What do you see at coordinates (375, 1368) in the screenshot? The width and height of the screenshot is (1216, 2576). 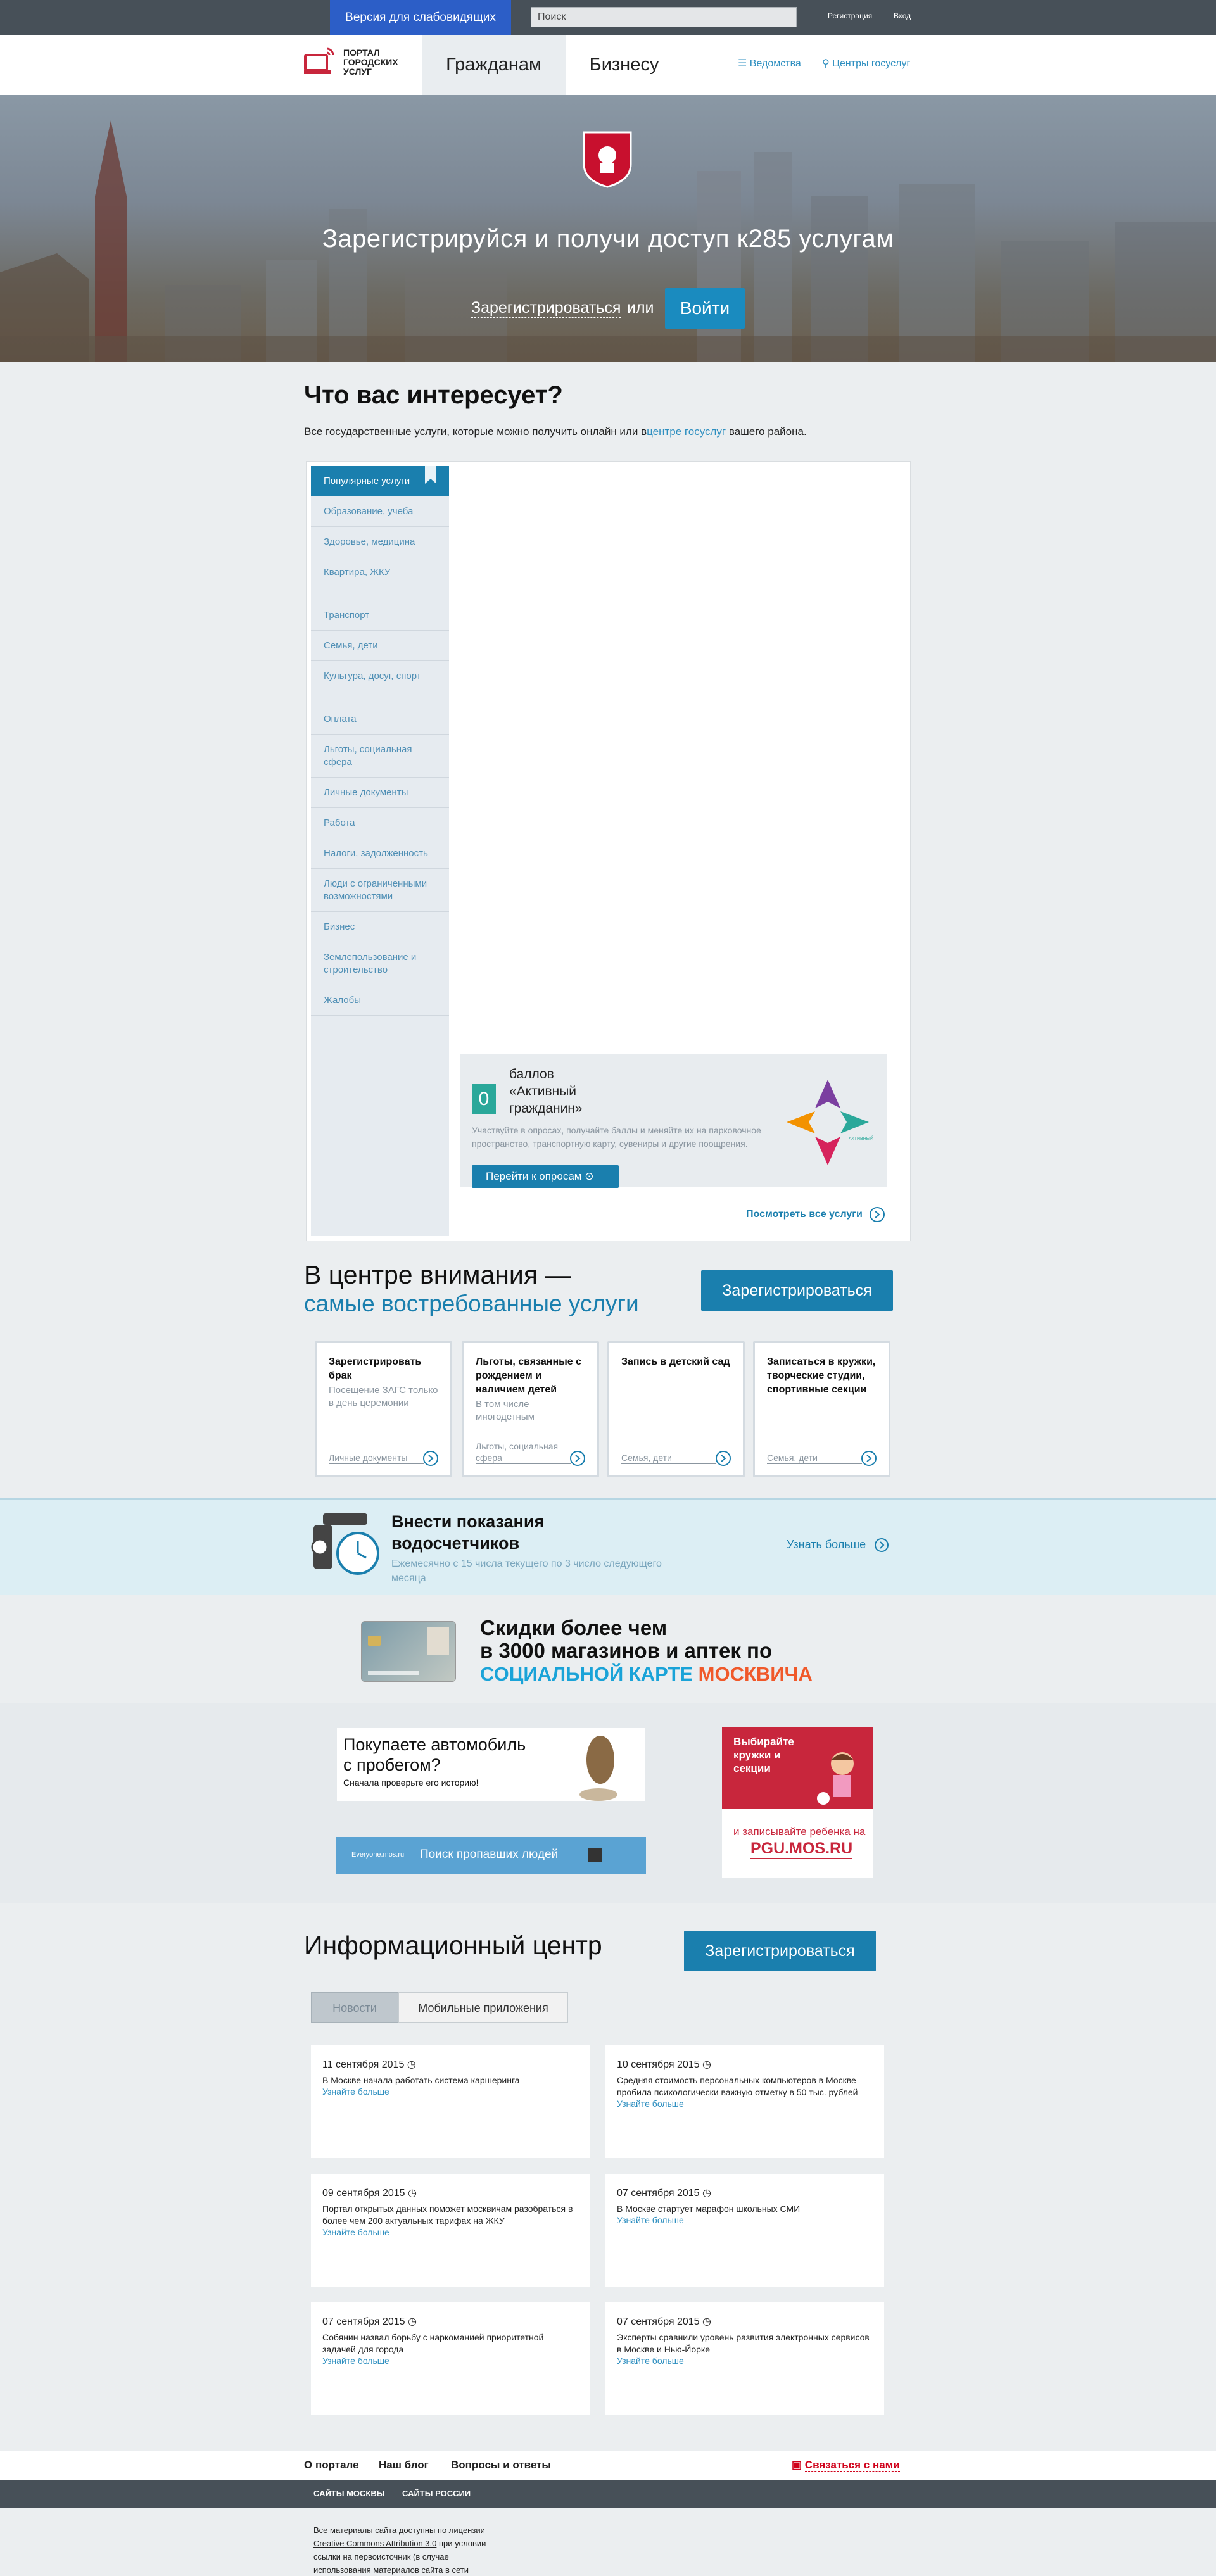 I see `service-card-title: Зарегистрировать брак` at bounding box center [375, 1368].